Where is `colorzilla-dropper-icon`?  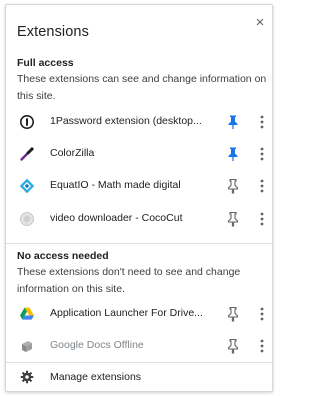
colorzilla-dropper-icon is located at coordinates (27, 154).